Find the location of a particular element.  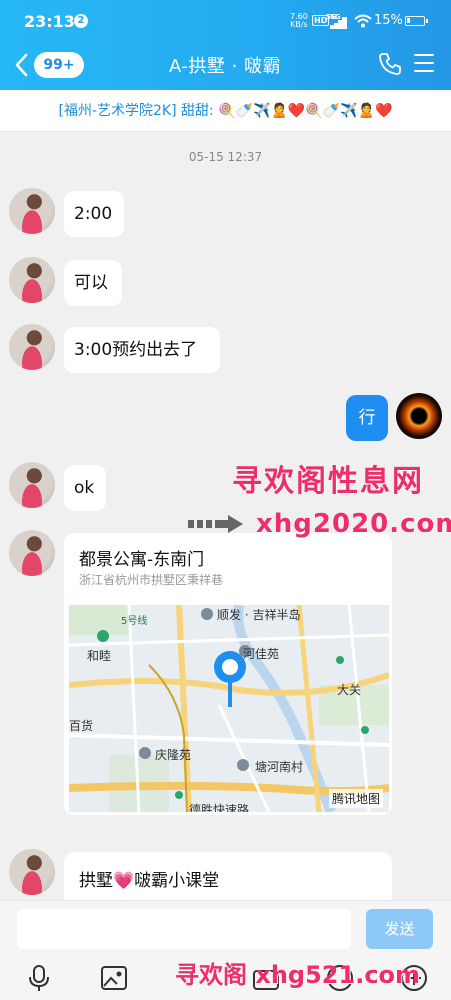

map-label-hejiayuan: 河佳苑 is located at coordinates (261, 654).